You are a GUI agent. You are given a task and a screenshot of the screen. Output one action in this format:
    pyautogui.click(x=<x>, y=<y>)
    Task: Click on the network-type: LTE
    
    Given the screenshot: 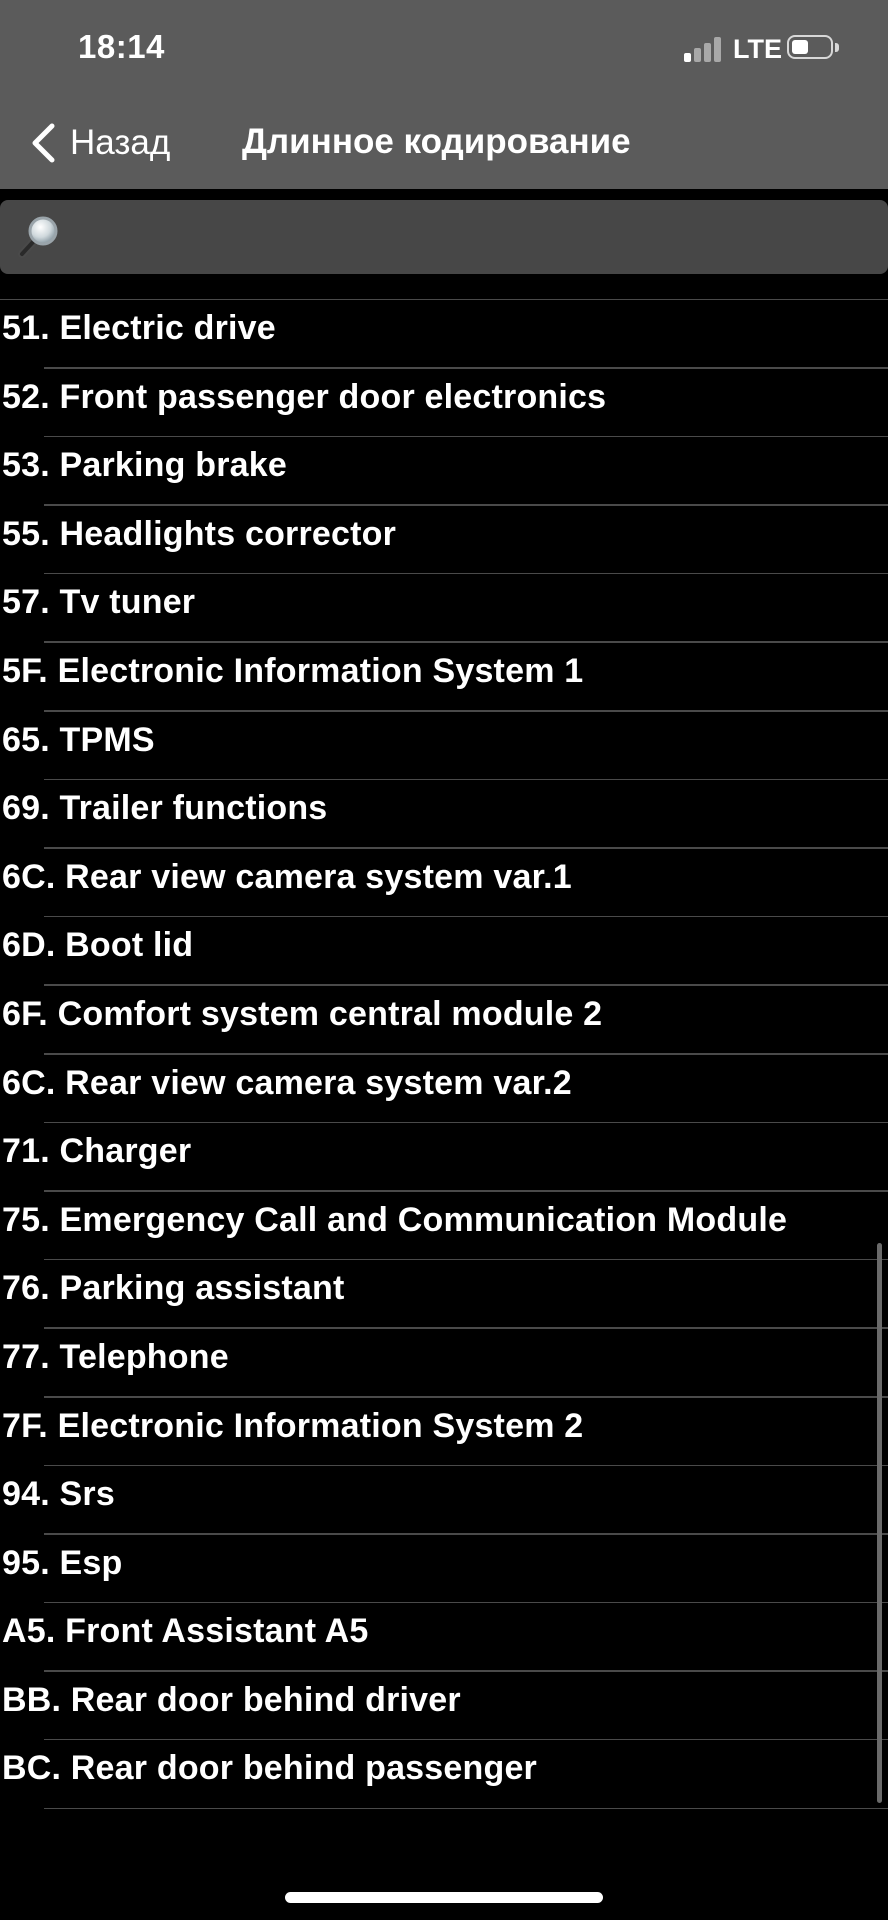 What is the action you would take?
    pyautogui.click(x=757, y=49)
    